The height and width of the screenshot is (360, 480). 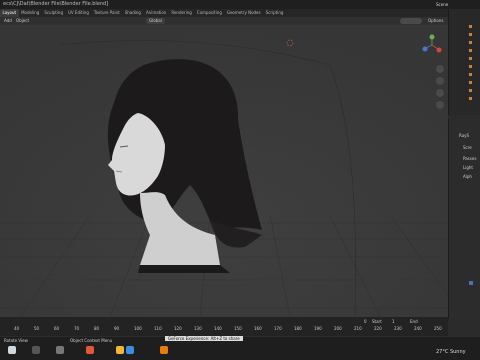 I want to click on menu-add: Add, so click(x=8, y=21).